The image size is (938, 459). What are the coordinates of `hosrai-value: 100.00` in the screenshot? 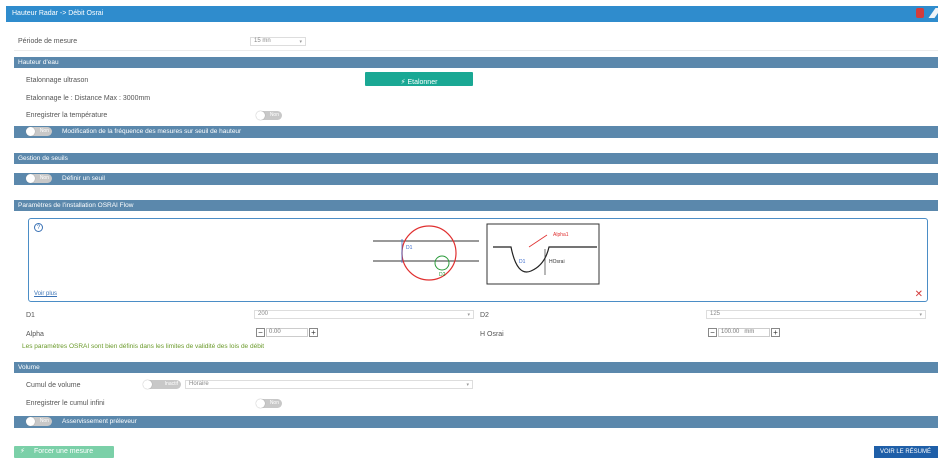 It's located at (730, 332).